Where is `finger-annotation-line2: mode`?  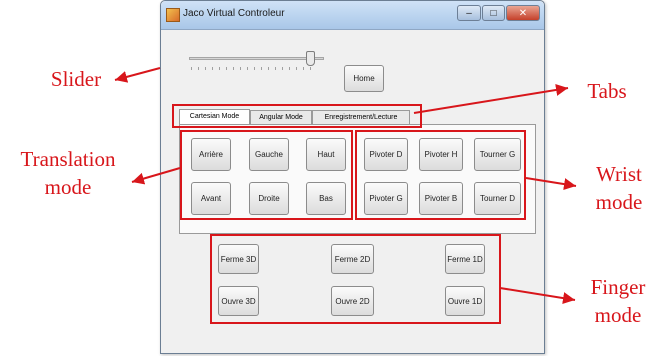 finger-annotation-line2: mode is located at coordinates (618, 315).